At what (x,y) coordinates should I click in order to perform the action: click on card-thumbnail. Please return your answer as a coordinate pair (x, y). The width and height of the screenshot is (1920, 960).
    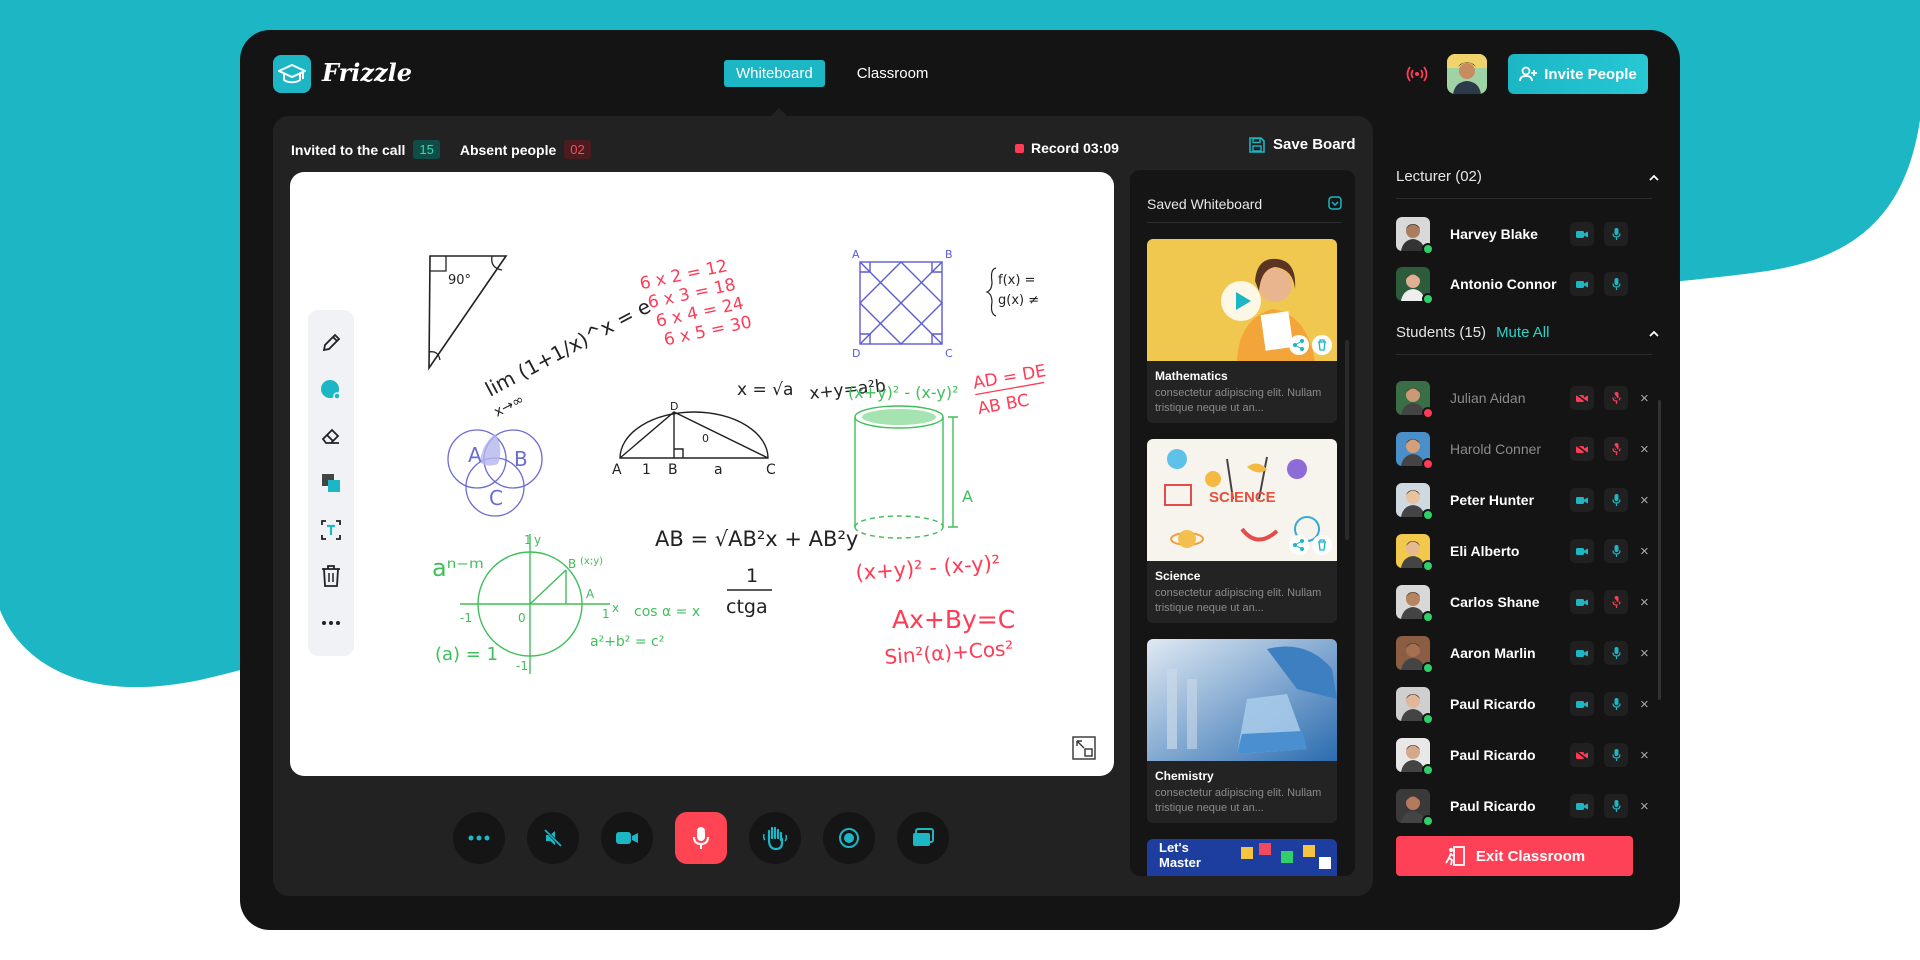
    Looking at the image, I should click on (1242, 700).